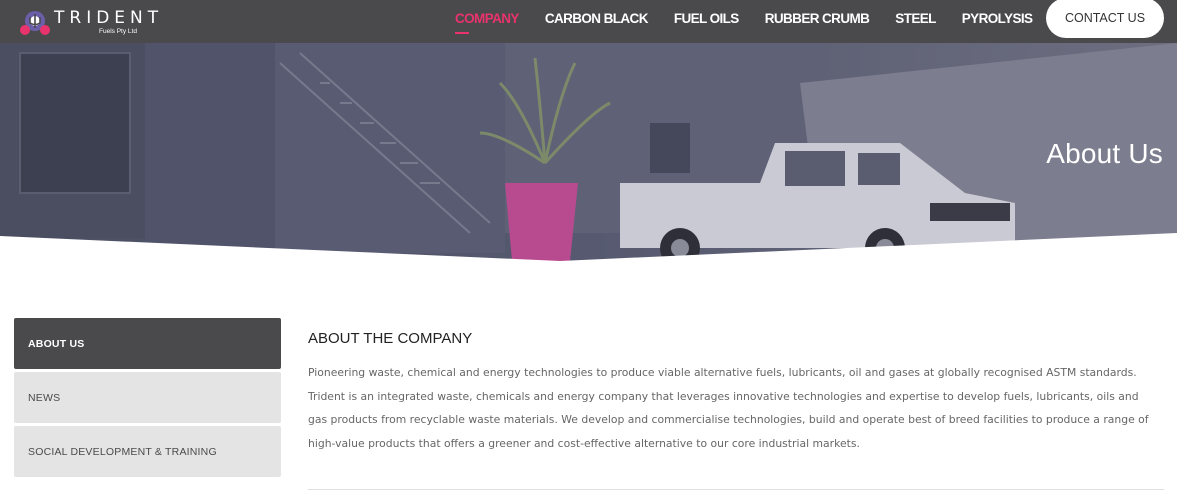 Image resolution: width=1177 pixels, height=493 pixels. What do you see at coordinates (109, 18) in the screenshot?
I see `brand-name: TRIDENT` at bounding box center [109, 18].